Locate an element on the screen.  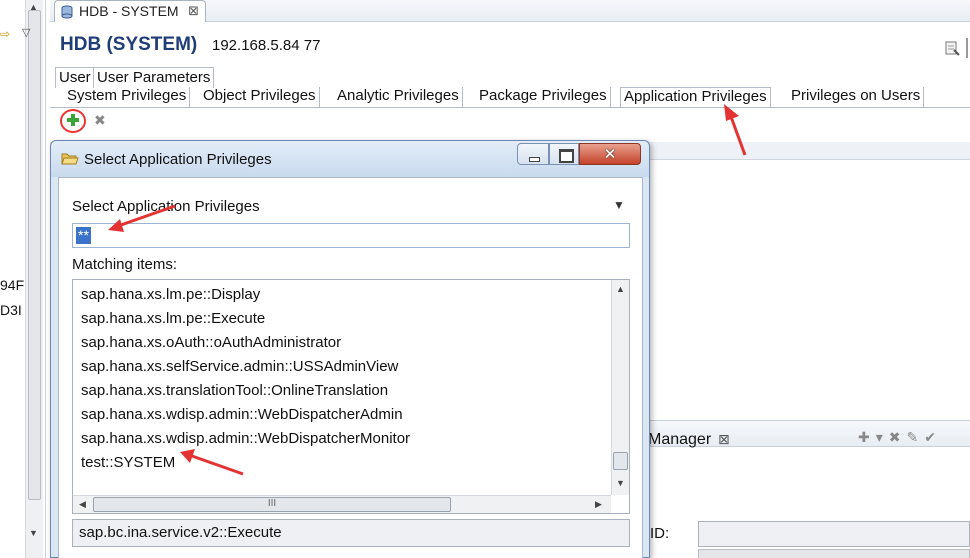
lower-view-toolbar: ✚▾✖✎✔ is located at coordinates (900, 437).